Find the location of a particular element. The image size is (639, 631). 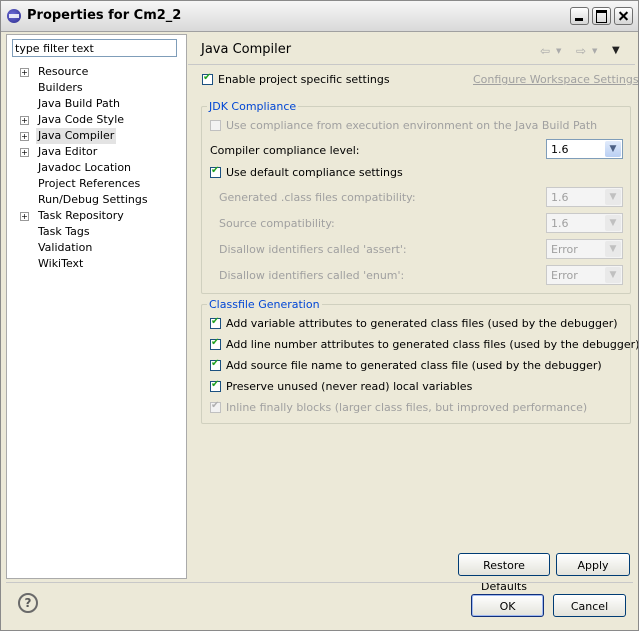

eclipse-icon is located at coordinates (14, 16).